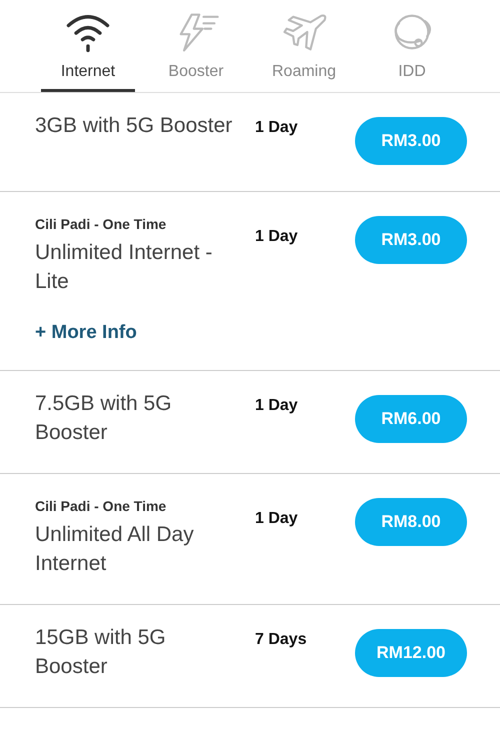  What do you see at coordinates (412, 51) in the screenshot?
I see `tab: IDD` at bounding box center [412, 51].